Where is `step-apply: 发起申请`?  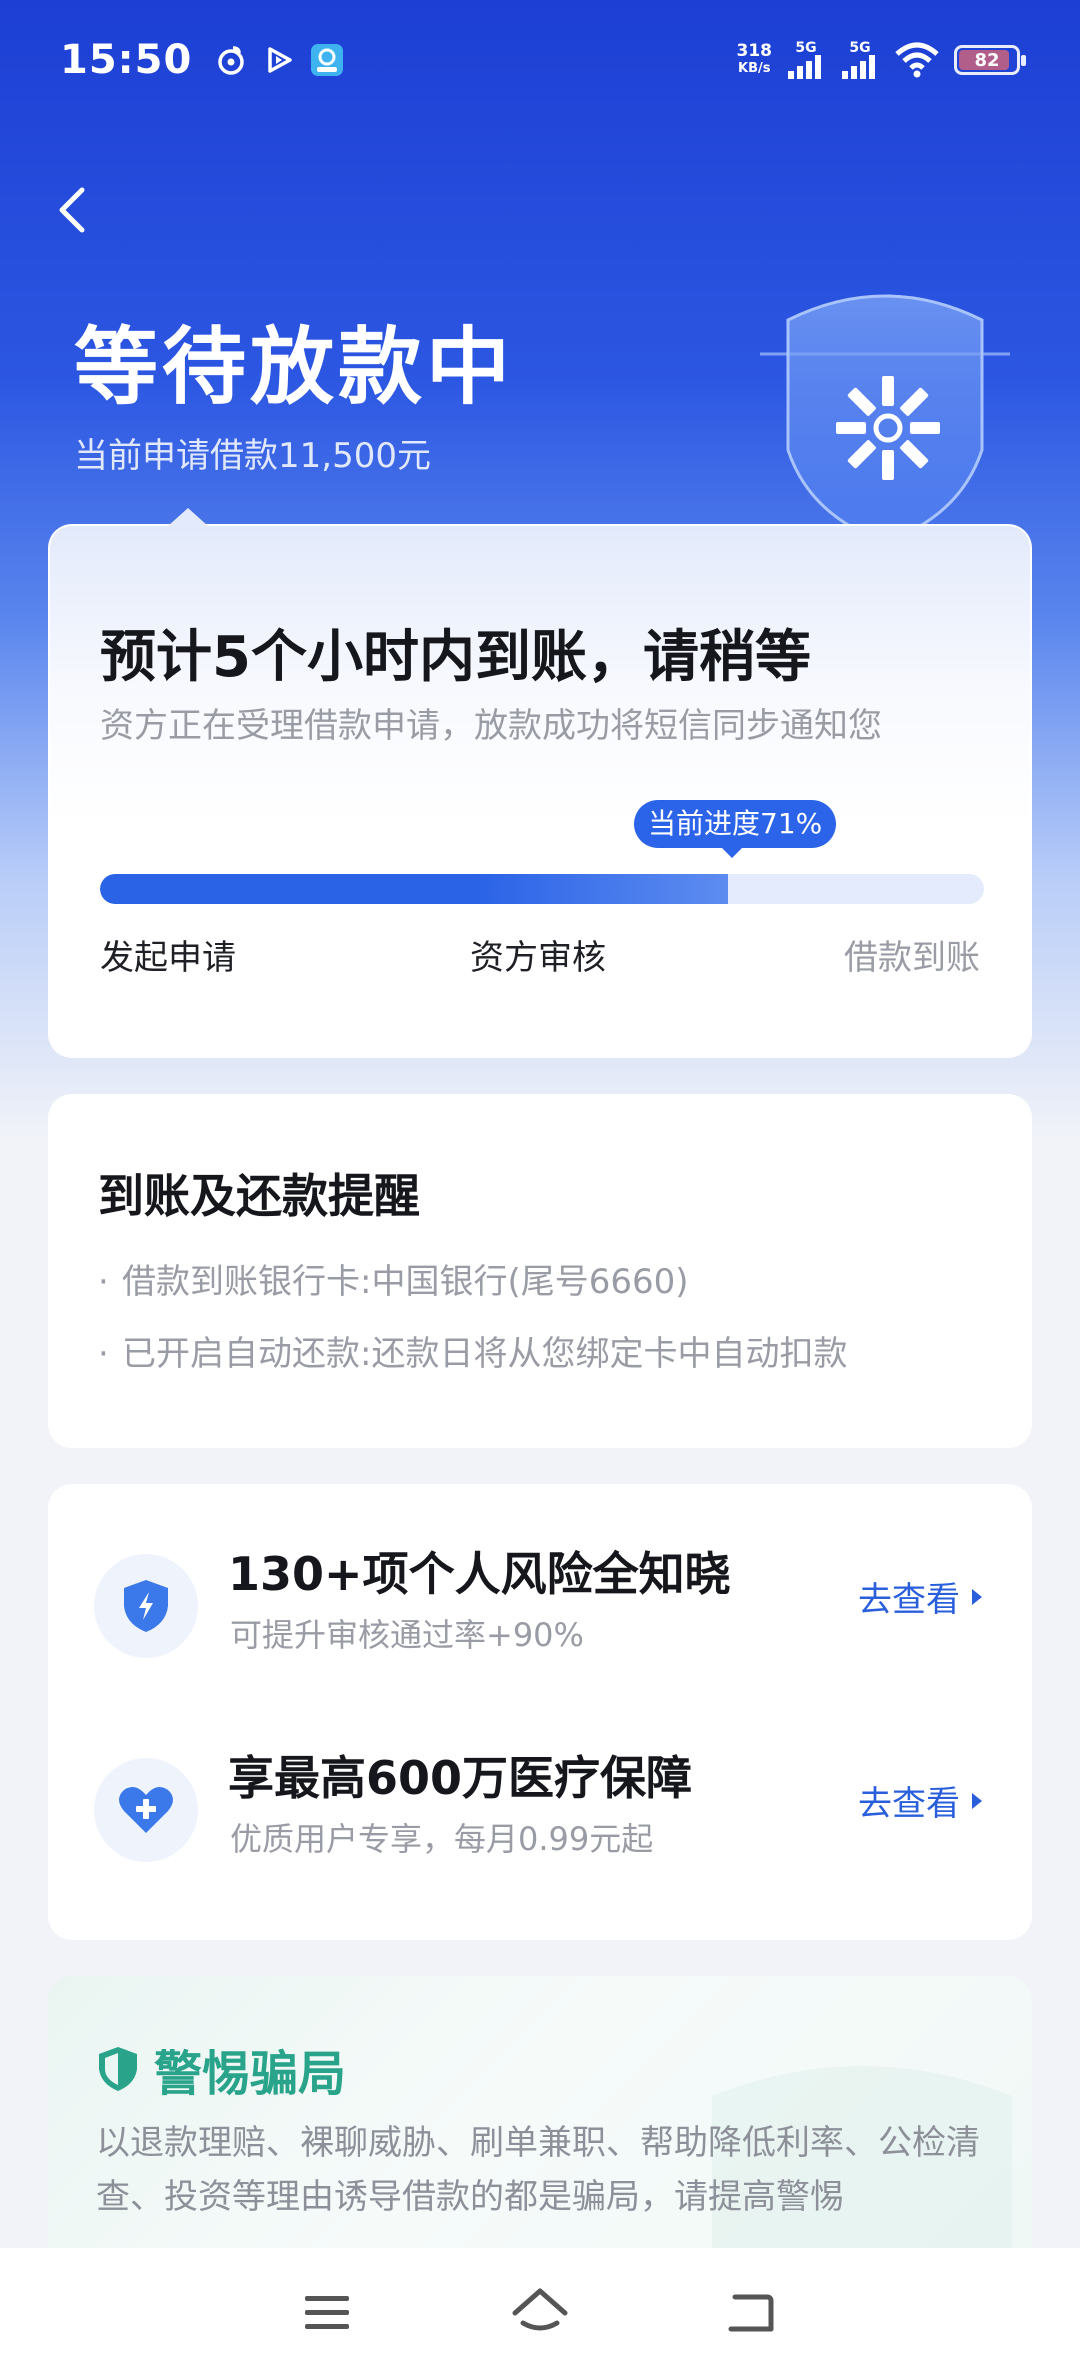
step-apply: 发起申请 is located at coordinates (168, 958).